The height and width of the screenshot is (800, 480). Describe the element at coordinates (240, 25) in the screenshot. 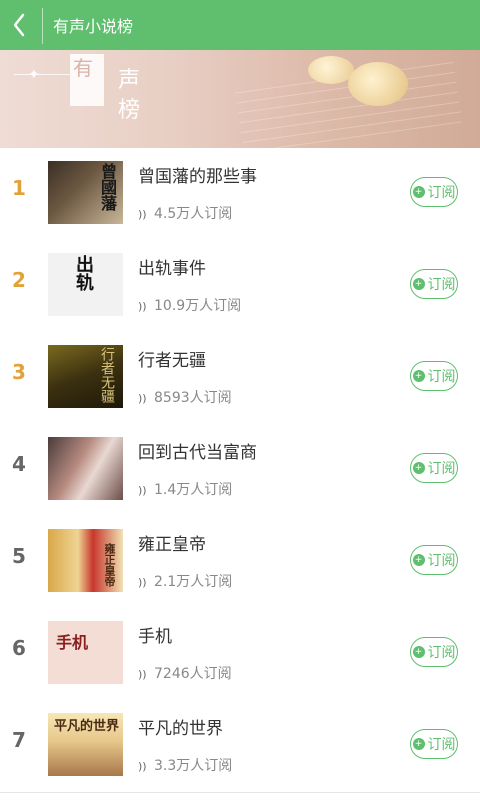

I see `top-app-bar: 有声小说榜` at that location.